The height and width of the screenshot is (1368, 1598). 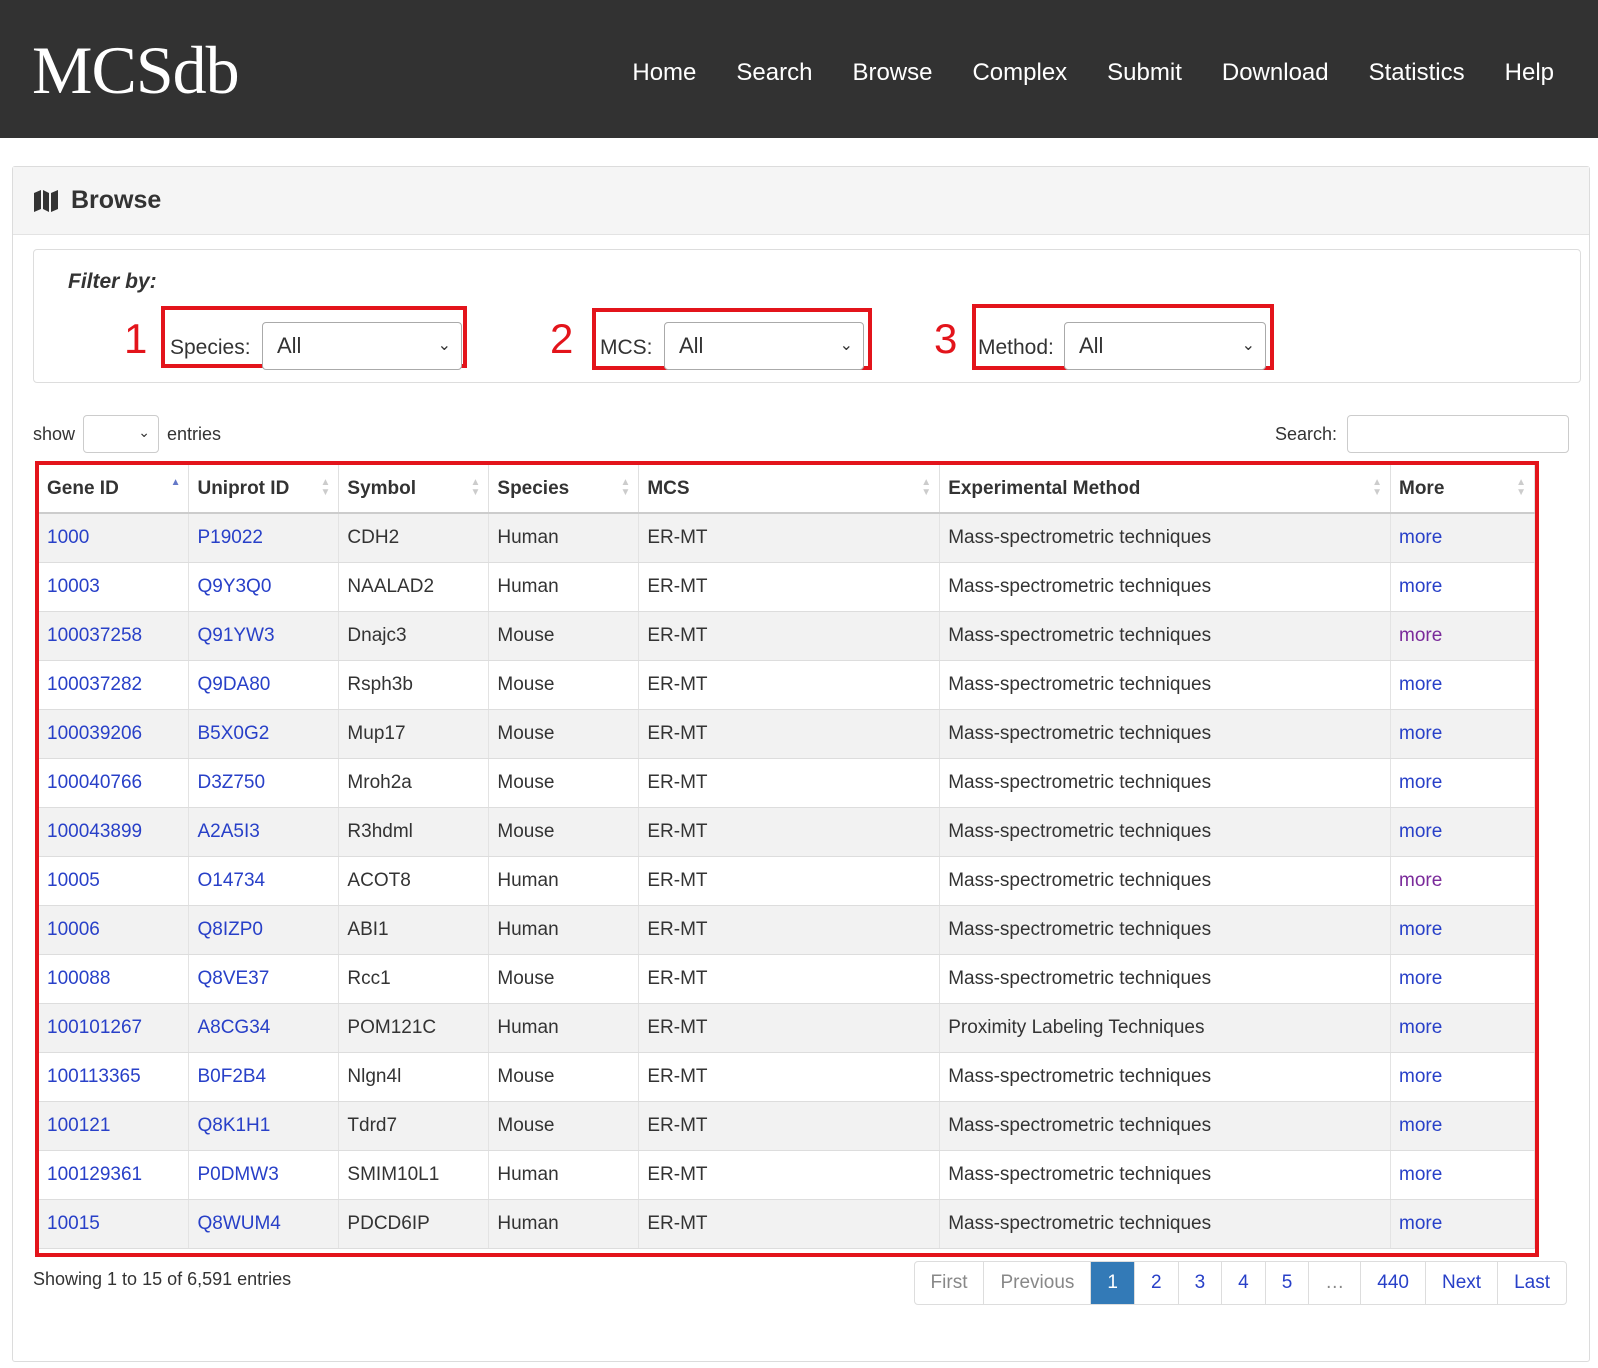 I want to click on uniprot-id-link: Q8IZP0, so click(x=229, y=929).